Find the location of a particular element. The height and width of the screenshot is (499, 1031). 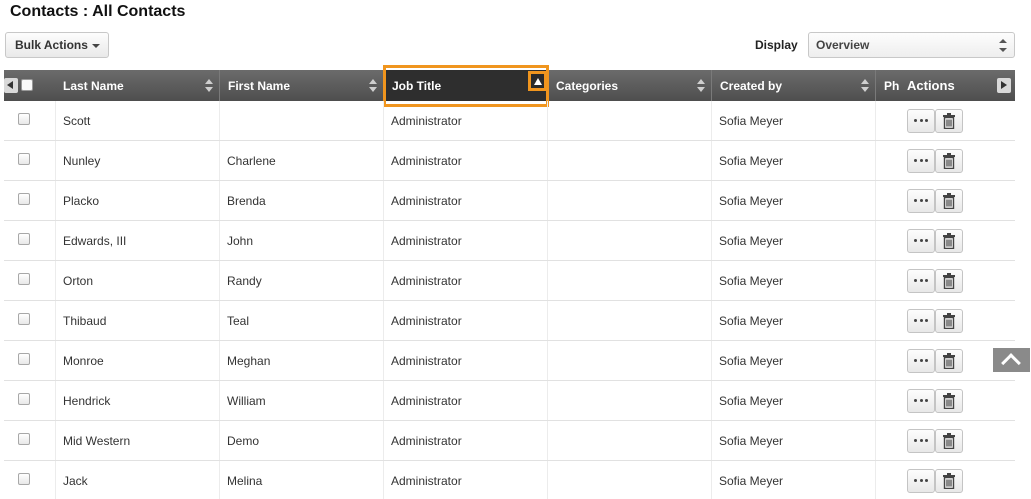

select-all-checkbox is located at coordinates (27, 85).